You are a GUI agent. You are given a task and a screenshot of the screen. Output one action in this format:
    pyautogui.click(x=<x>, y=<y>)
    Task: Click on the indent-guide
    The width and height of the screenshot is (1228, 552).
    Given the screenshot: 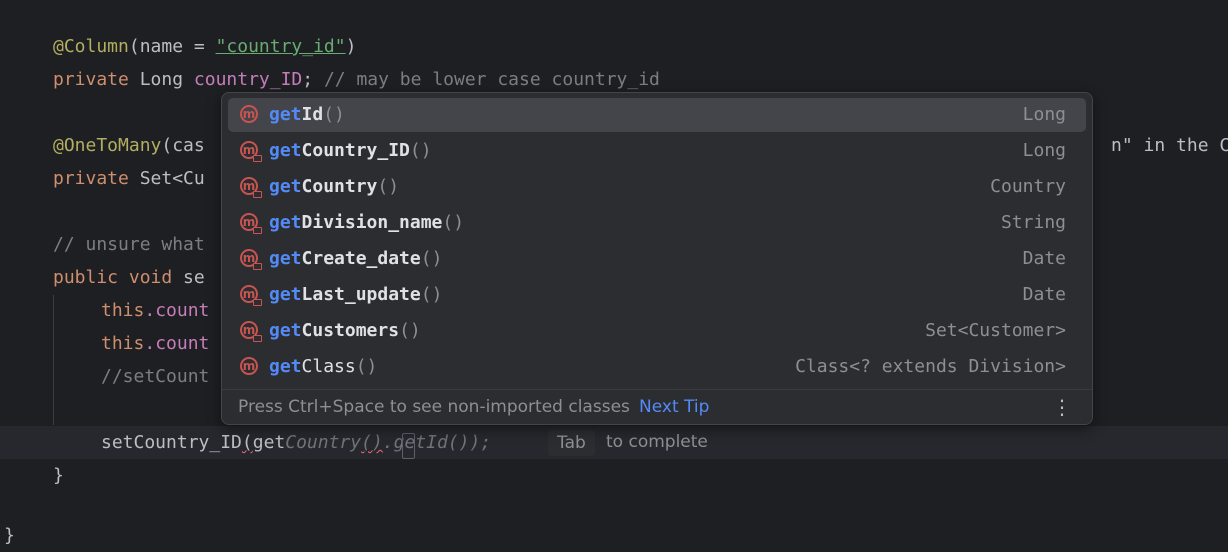 What is the action you would take?
    pyautogui.click(x=53, y=360)
    